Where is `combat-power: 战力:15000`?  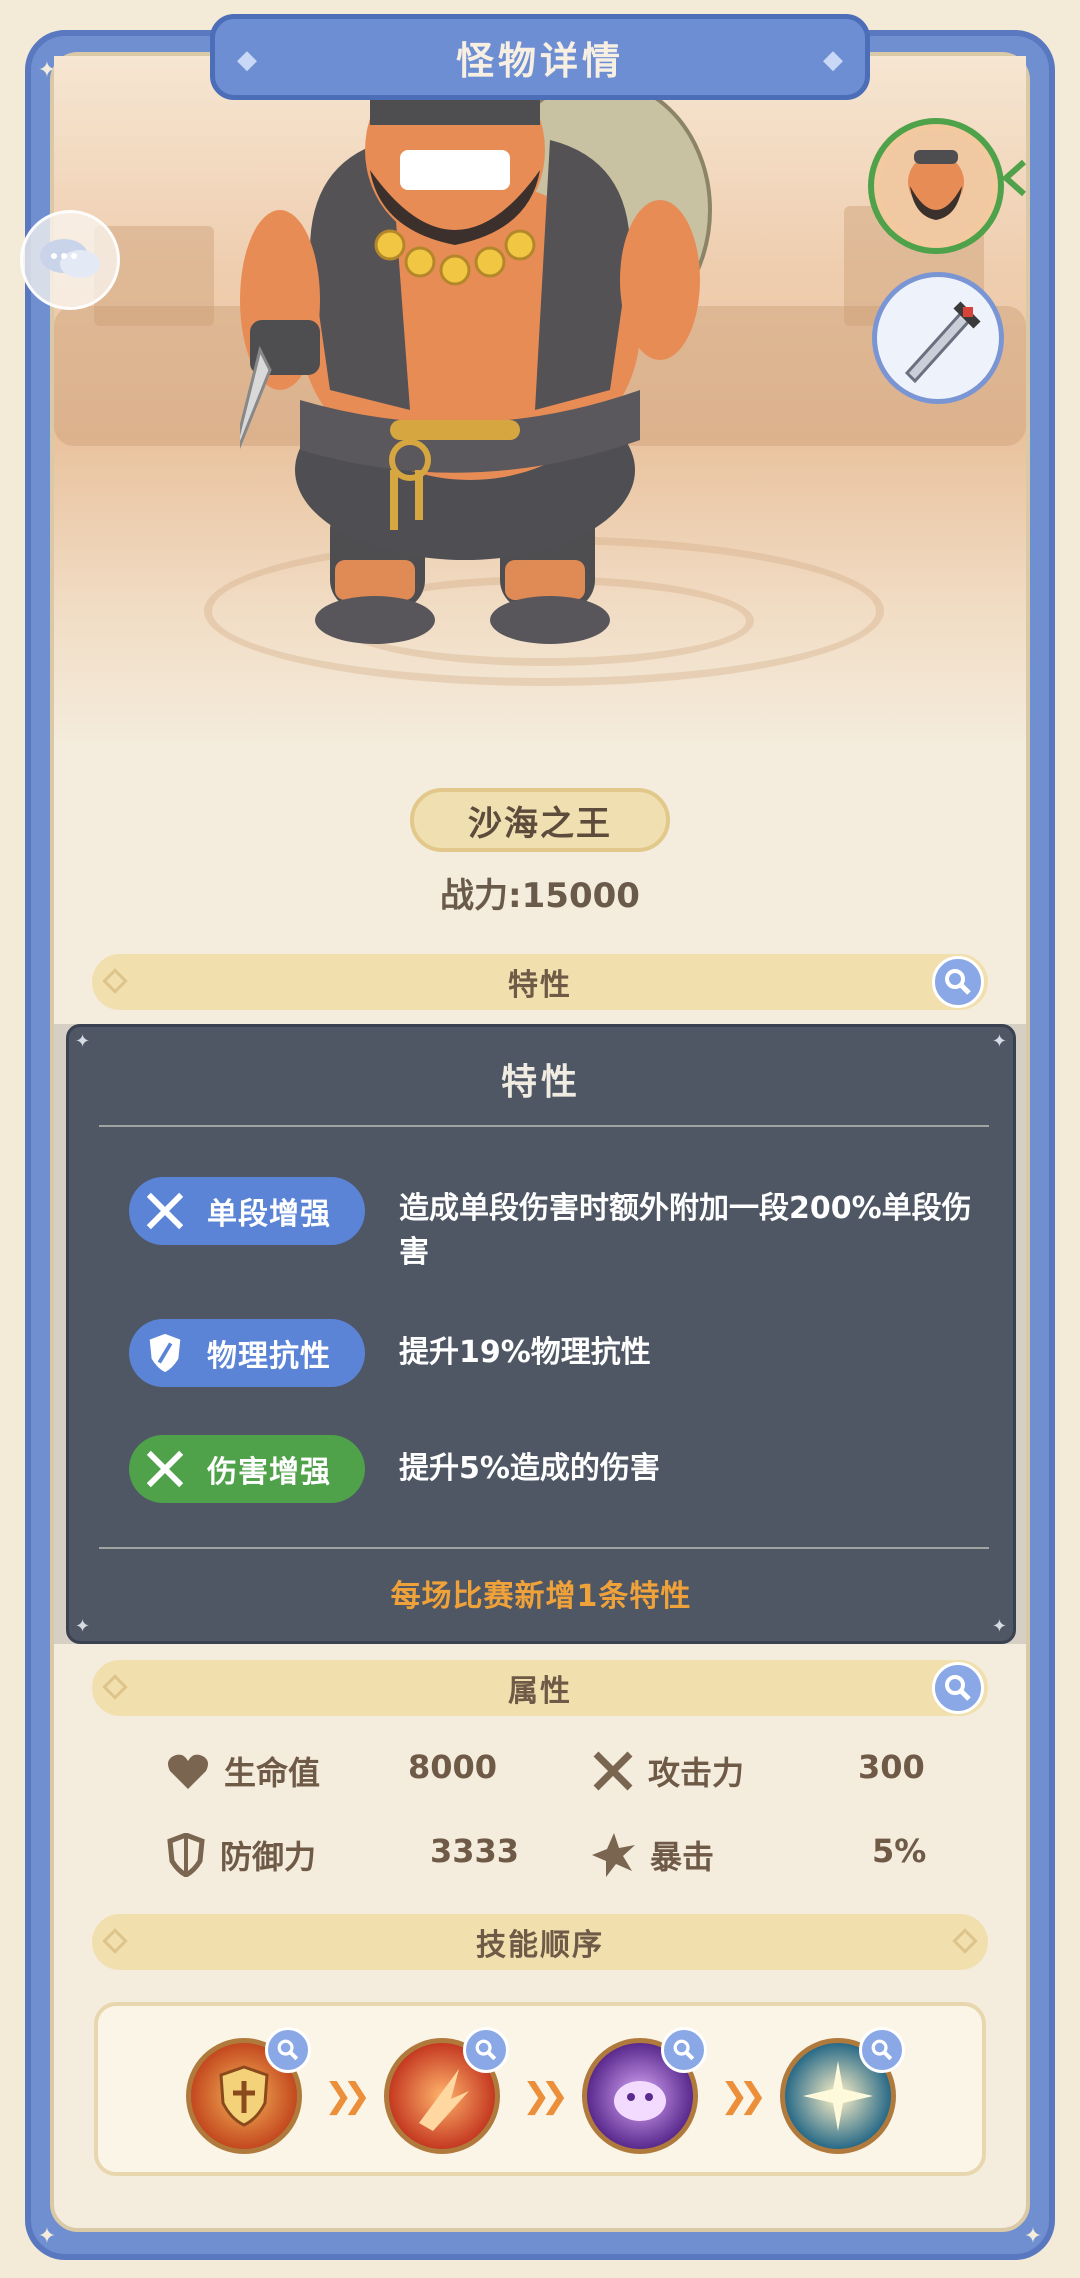 combat-power: 战力:15000 is located at coordinates (540, 896).